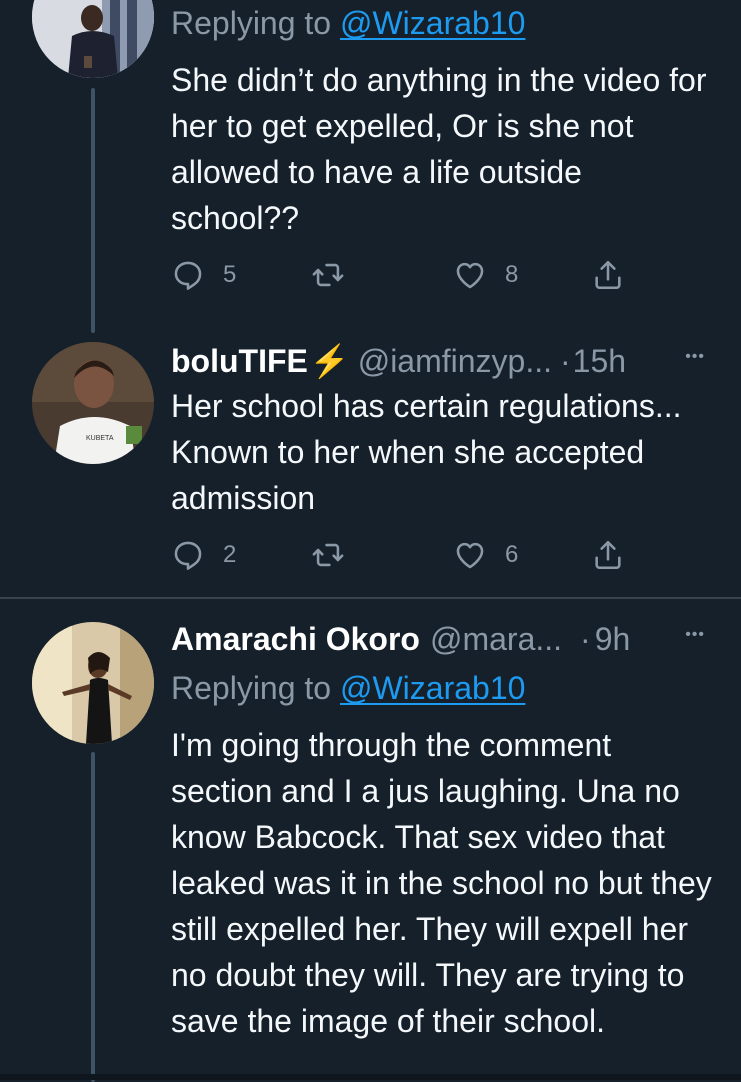  Describe the element at coordinates (406, 275) in the screenshot. I see `tweet-actions: 5 8` at that location.